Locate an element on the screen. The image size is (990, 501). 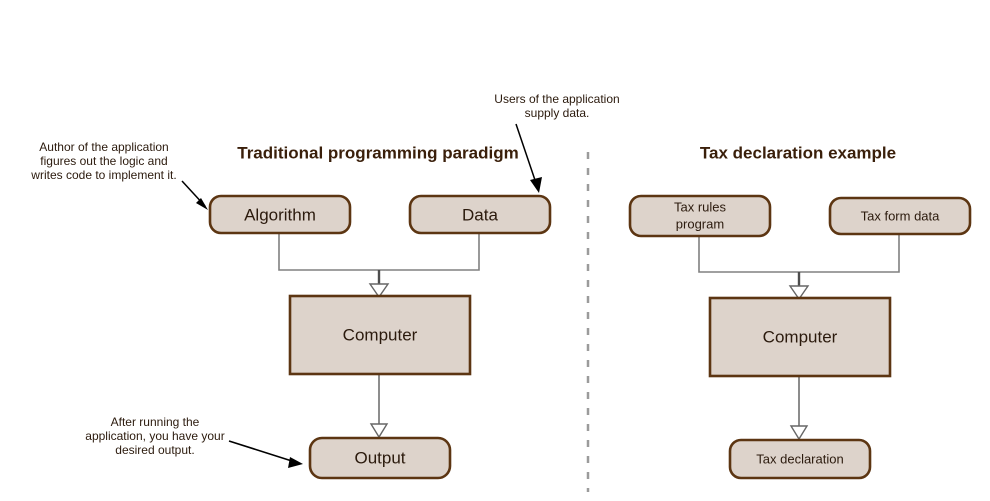
node-tax-declaration: Tax declaration is located at coordinates (800, 459).